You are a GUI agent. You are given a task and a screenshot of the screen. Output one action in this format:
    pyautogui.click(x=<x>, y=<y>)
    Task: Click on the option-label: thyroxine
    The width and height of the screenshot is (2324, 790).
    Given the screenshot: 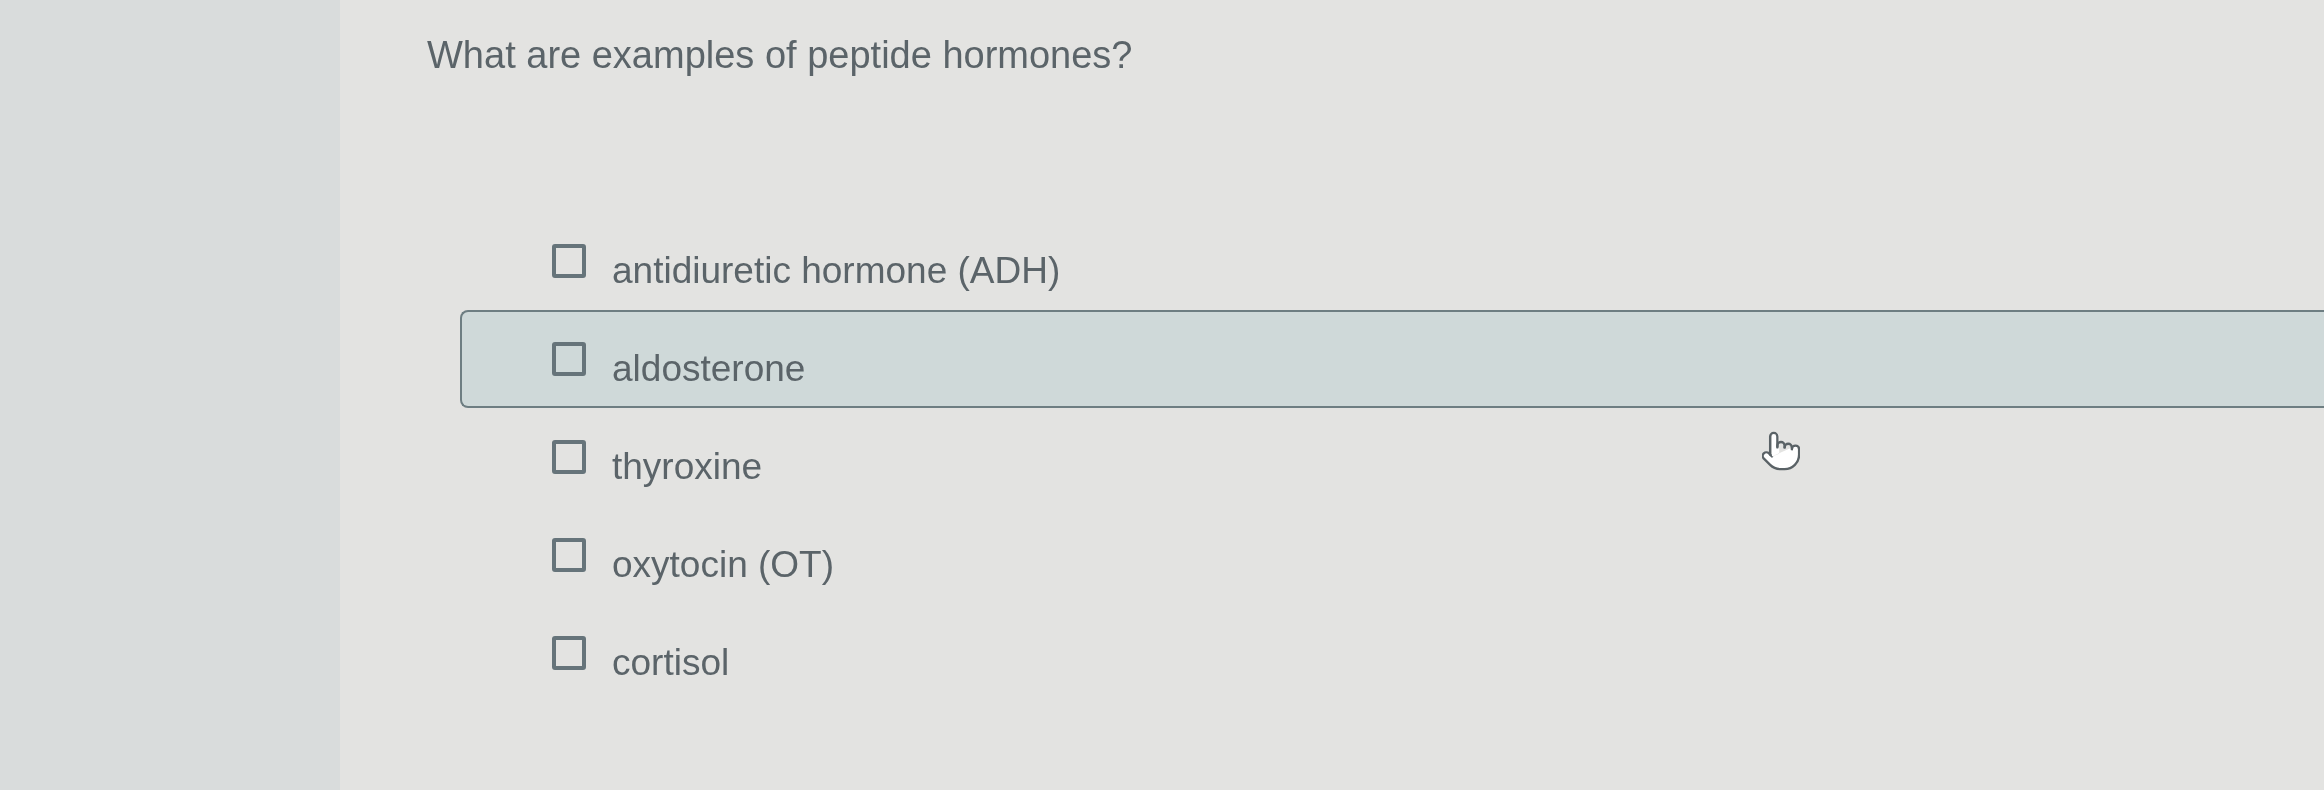 What is the action you would take?
    pyautogui.click(x=687, y=466)
    